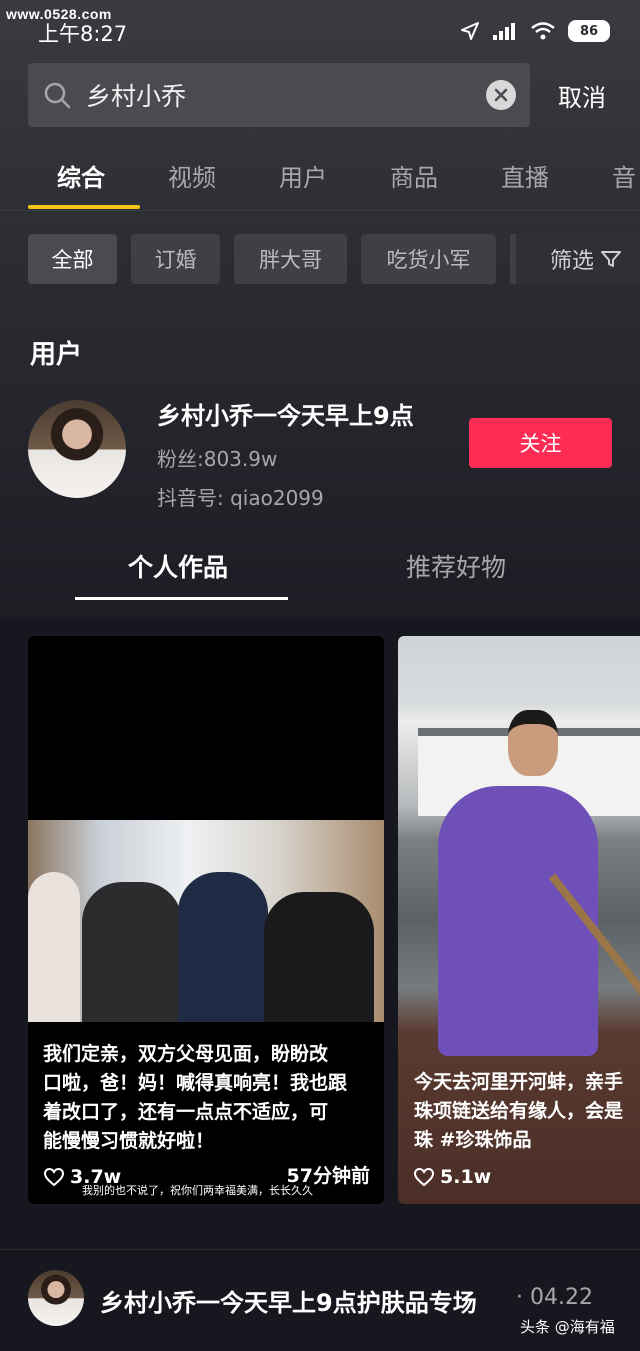  What do you see at coordinates (328, 1176) in the screenshot?
I see `post-time: 57分钟前` at bounding box center [328, 1176].